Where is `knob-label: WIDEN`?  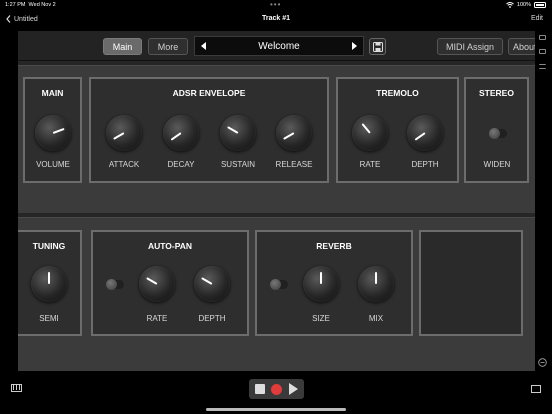
knob-label: WIDEN is located at coordinates (497, 164).